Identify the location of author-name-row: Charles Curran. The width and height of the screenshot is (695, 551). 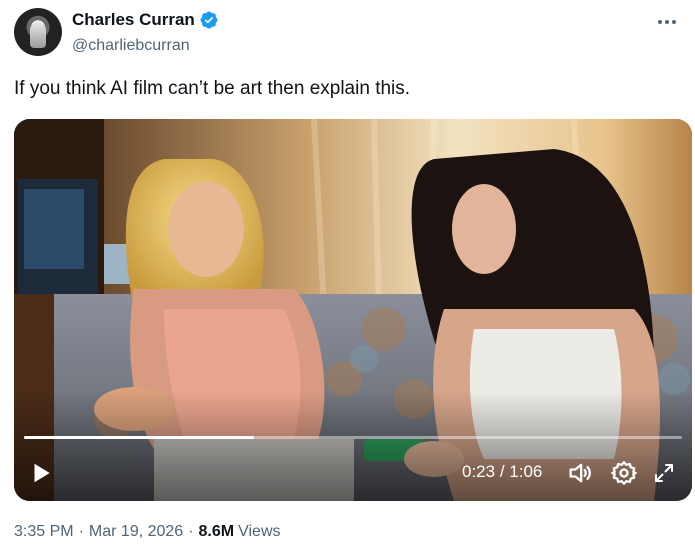
(145, 20).